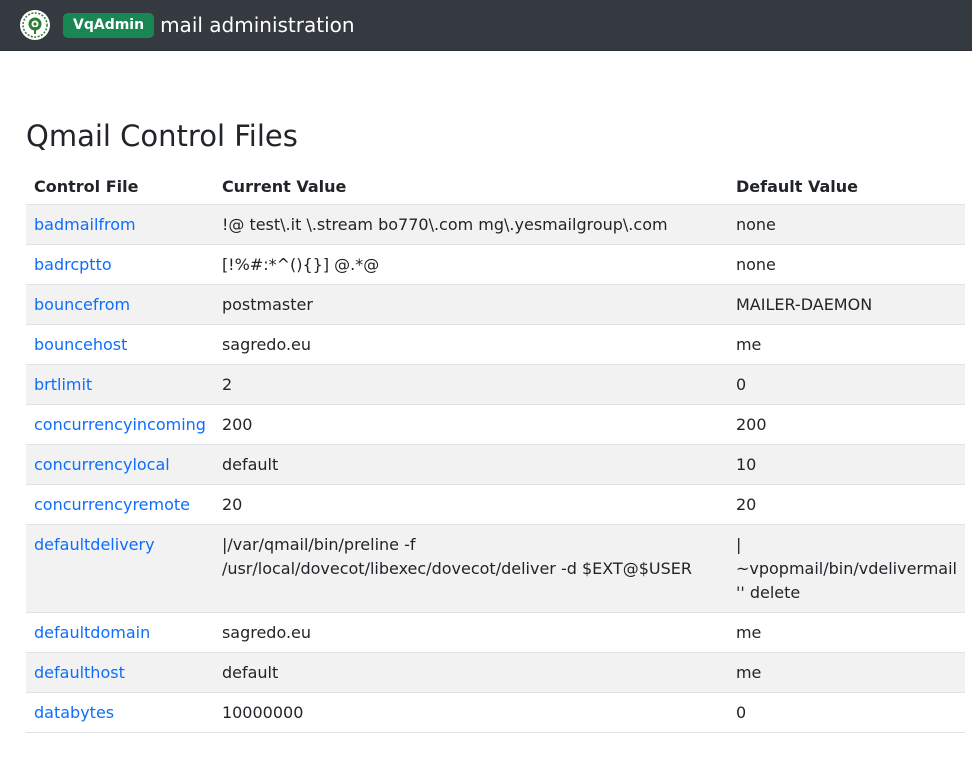 This screenshot has height=770, width=972. What do you see at coordinates (112, 504) in the screenshot?
I see `control-file-link: concurrencyremote` at bounding box center [112, 504].